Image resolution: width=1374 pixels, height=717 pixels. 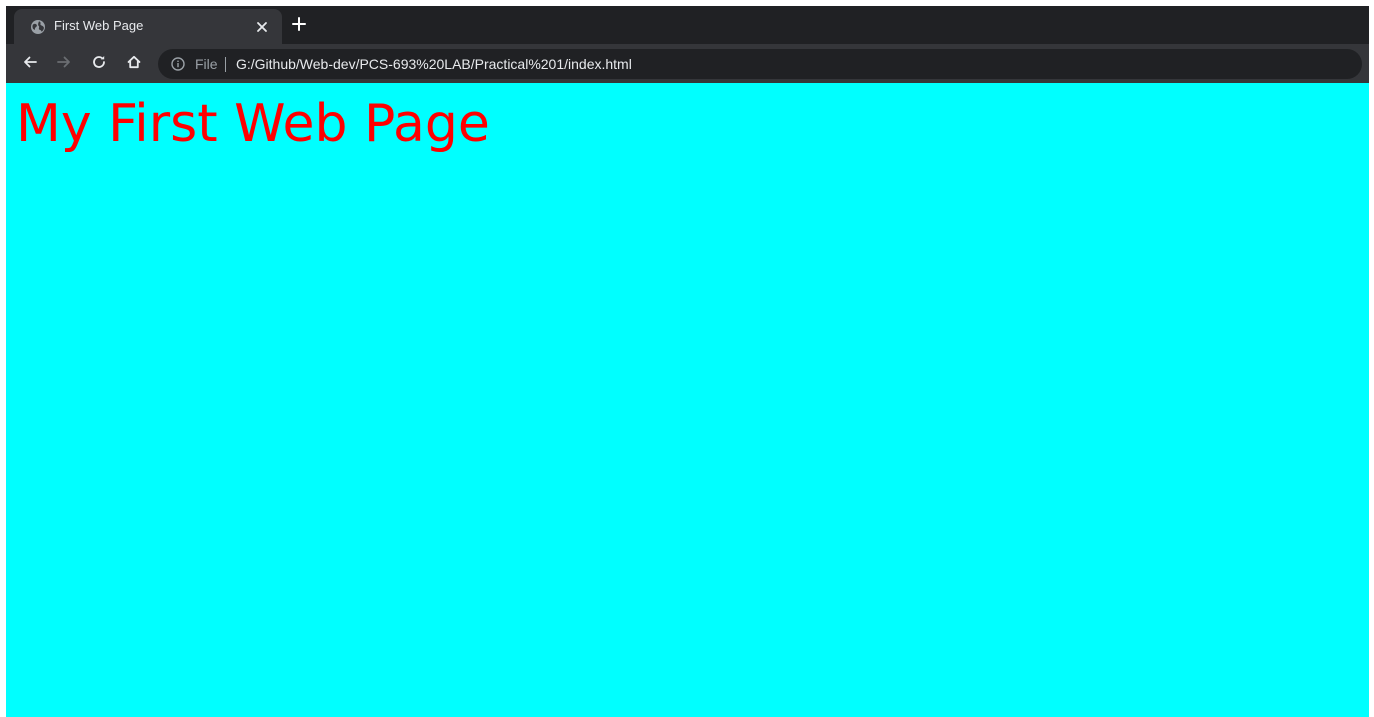 I want to click on reload-icon, so click(x=99, y=64).